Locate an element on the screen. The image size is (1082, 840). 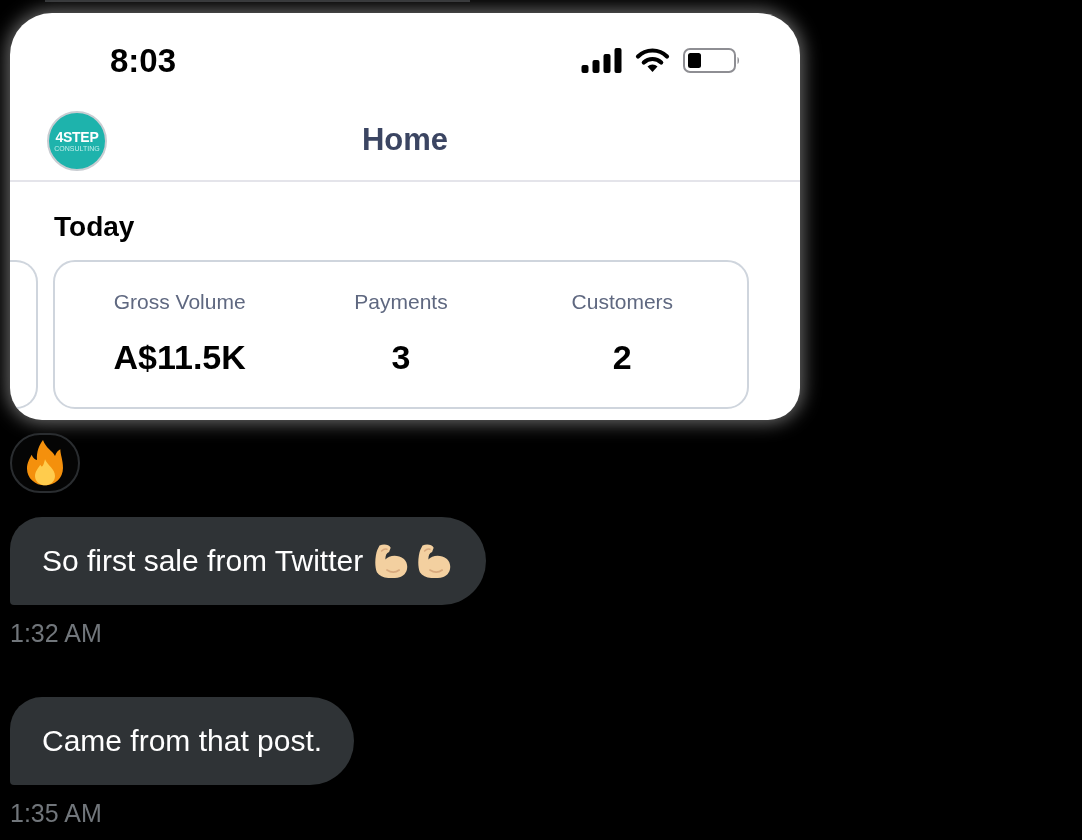
logo-text: 4STEP is located at coordinates (77, 136).